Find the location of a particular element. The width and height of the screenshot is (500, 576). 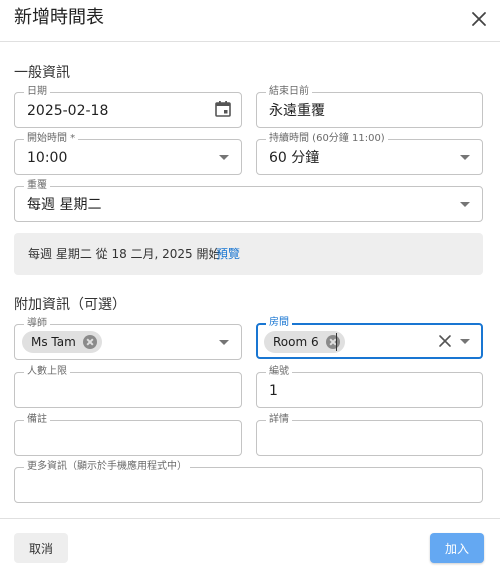

instructor-select: 導師 Ms Tam is located at coordinates (128, 339).